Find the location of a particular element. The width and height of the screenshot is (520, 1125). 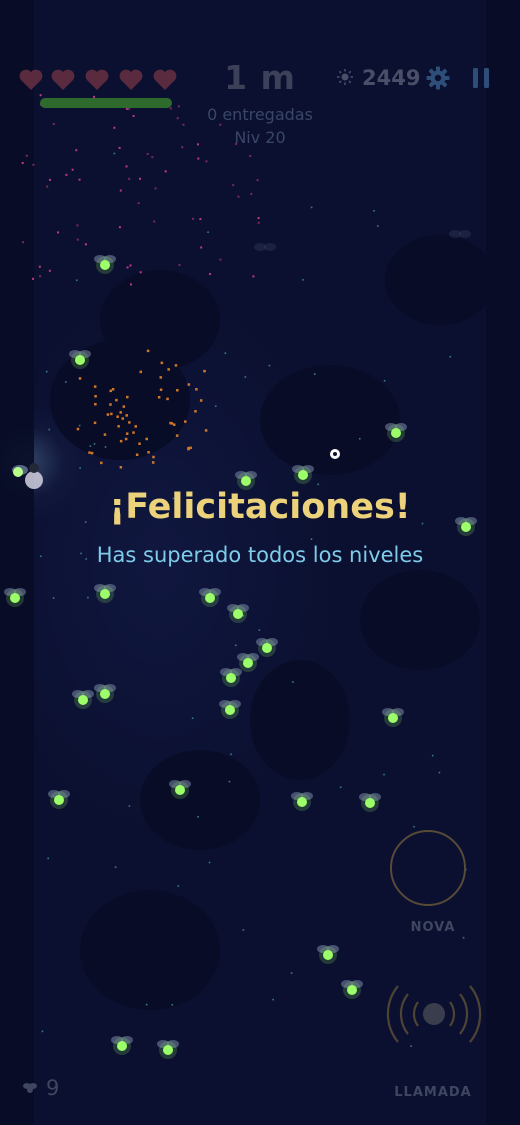

firefly-count: 9 is located at coordinates (53, 1088).